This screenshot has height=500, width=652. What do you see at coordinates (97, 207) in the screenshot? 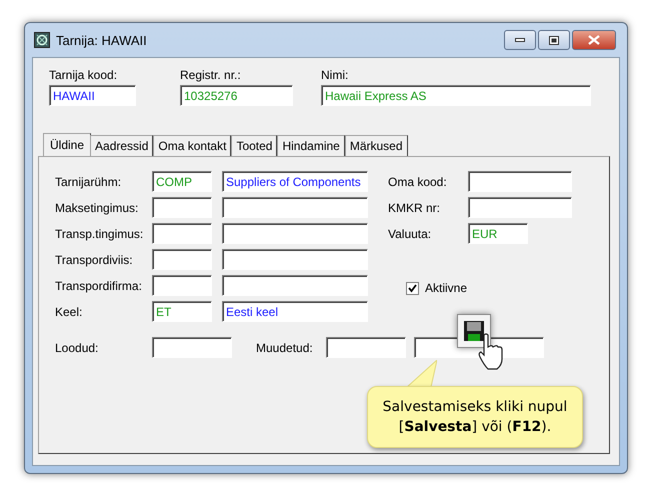
I see `field-label: Maksetingimus:` at bounding box center [97, 207].